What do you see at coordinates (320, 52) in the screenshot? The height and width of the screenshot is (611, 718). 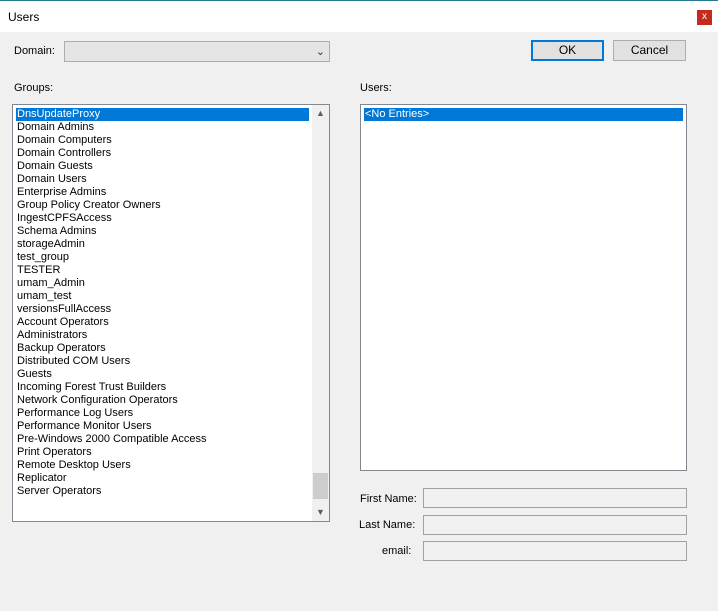 I see `chevron-down-icon: ⌄` at bounding box center [320, 52].